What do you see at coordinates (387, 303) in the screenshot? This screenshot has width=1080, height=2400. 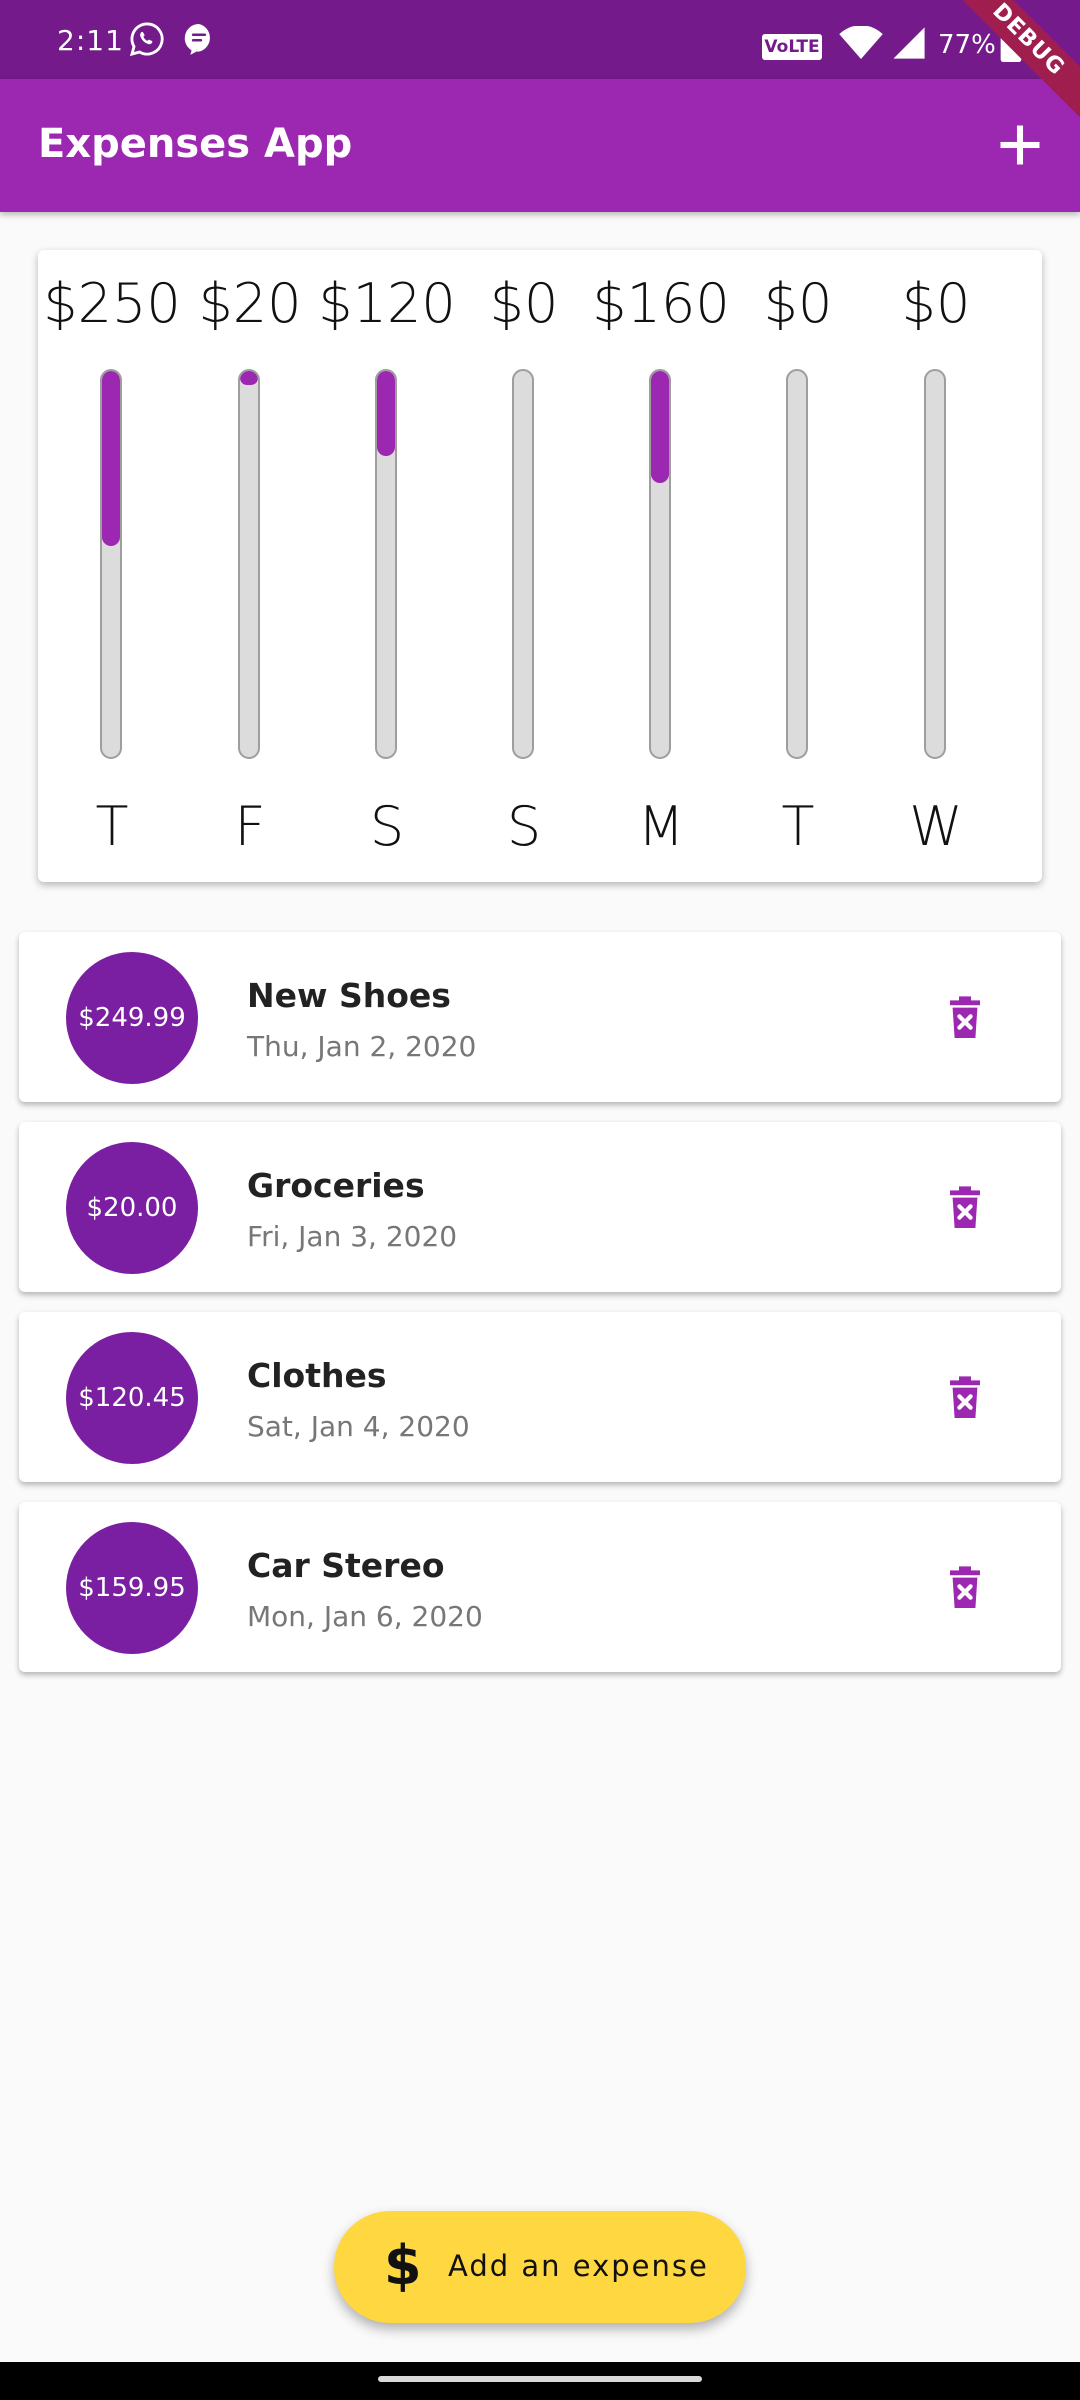 I see `chart-bar-amount: $120` at bounding box center [387, 303].